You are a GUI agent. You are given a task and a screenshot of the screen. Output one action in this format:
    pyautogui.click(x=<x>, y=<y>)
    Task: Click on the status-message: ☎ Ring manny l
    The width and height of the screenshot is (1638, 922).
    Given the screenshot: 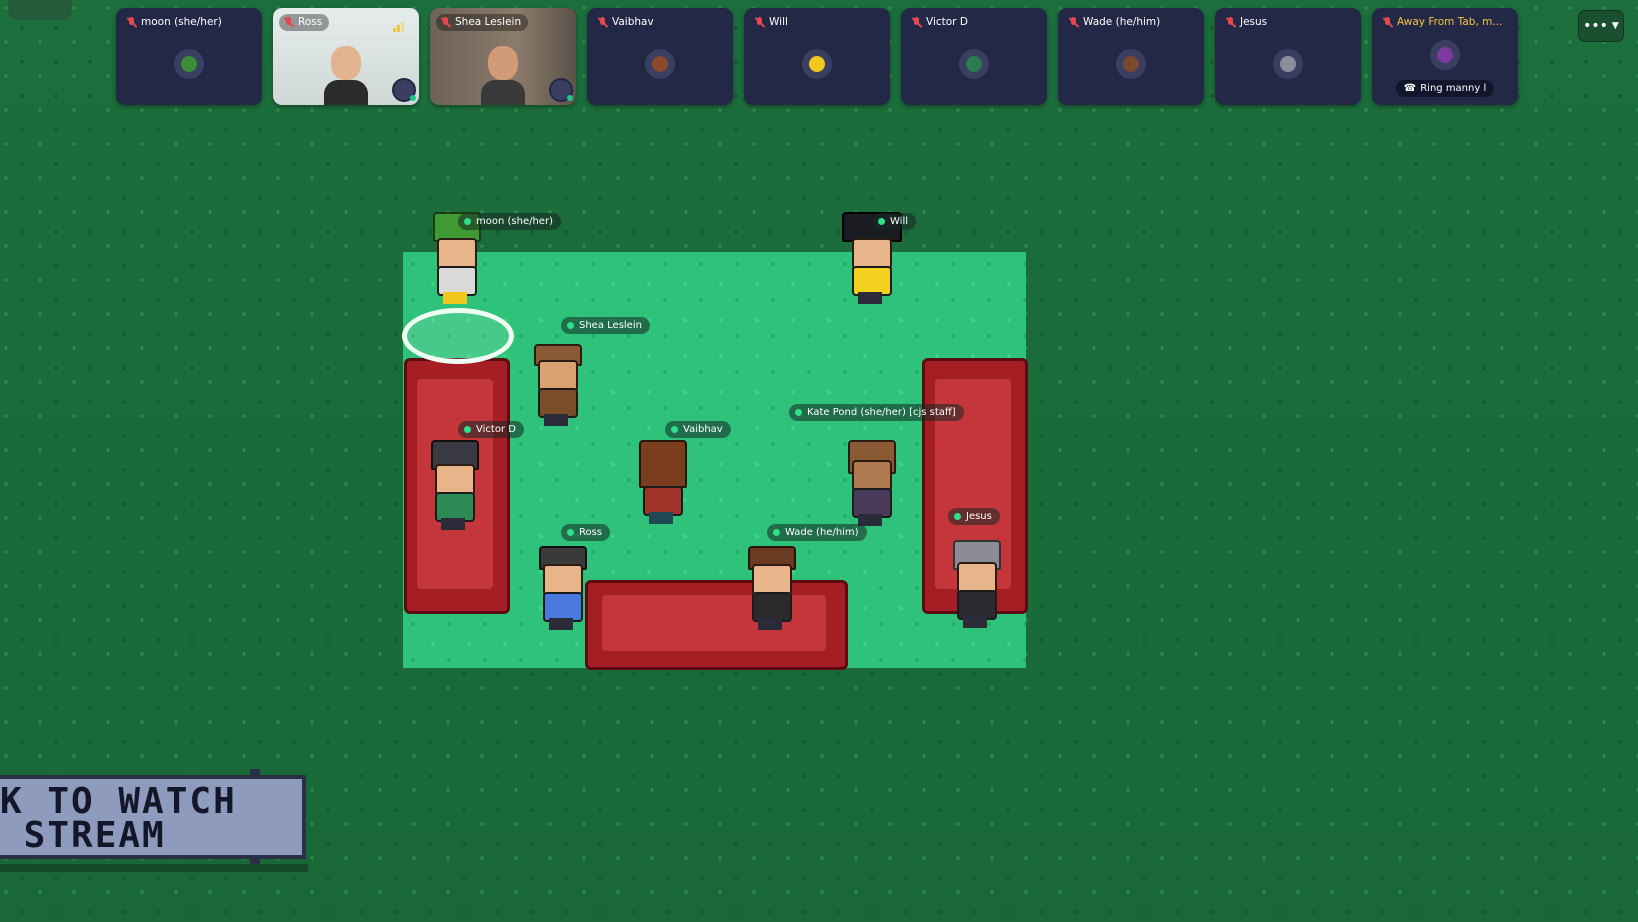 What is the action you would take?
    pyautogui.click(x=1445, y=88)
    